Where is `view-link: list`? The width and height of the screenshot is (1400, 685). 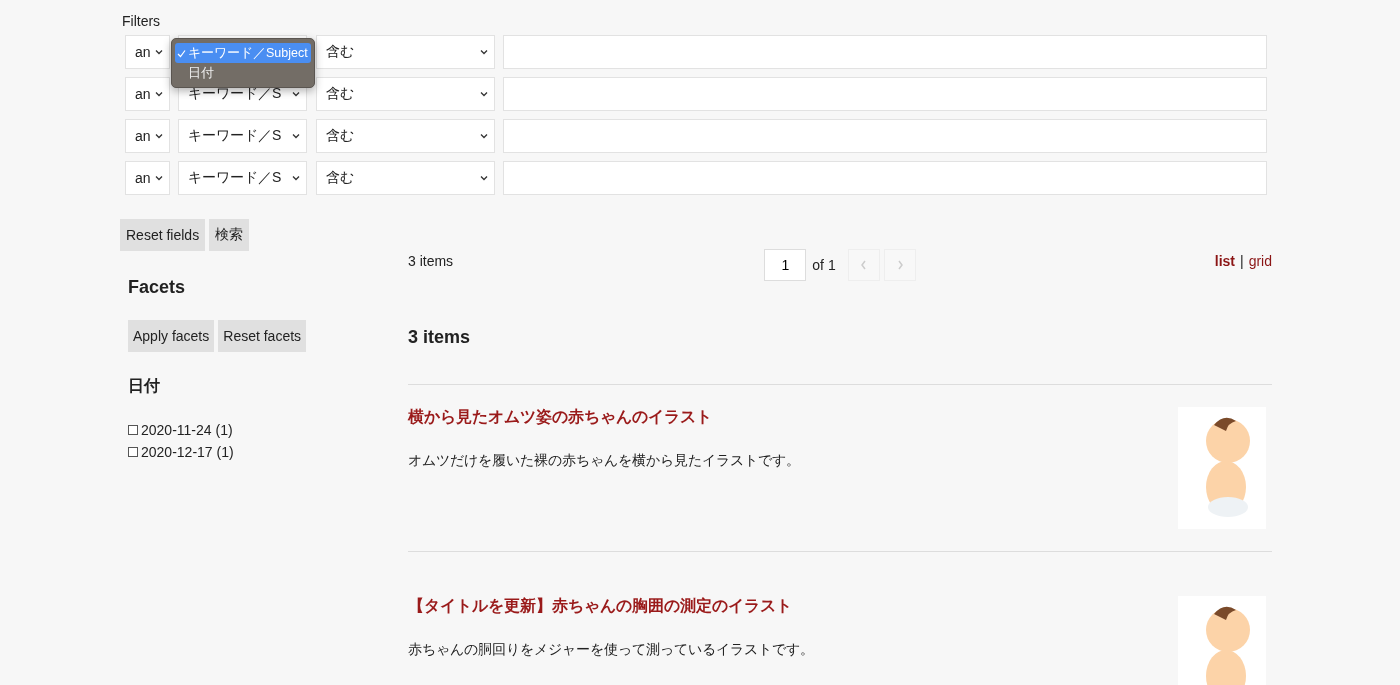 view-link: list is located at coordinates (1224, 261).